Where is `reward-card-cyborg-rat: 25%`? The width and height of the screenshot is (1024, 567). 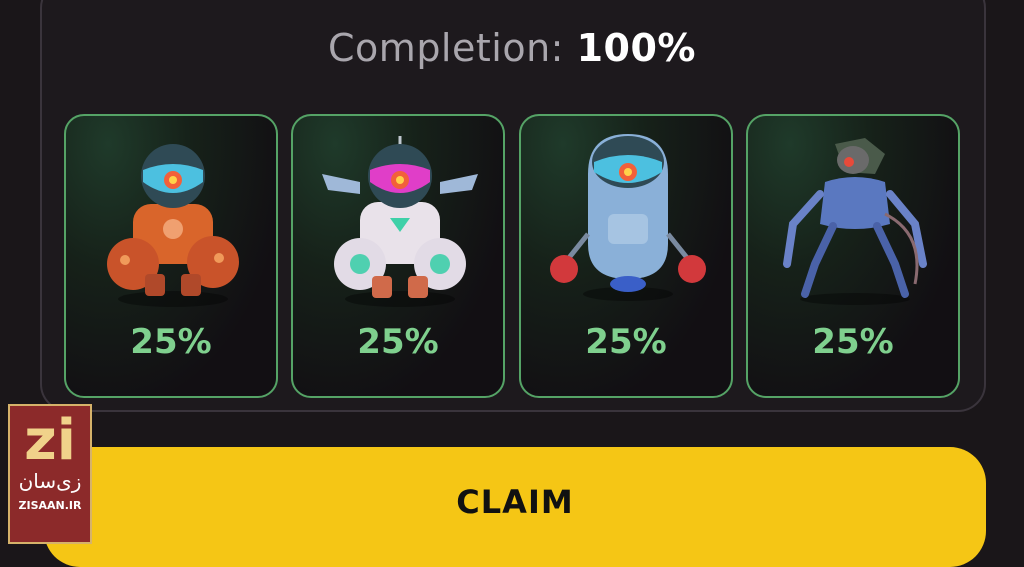
reward-card-cyborg-rat: 25% is located at coordinates (853, 256).